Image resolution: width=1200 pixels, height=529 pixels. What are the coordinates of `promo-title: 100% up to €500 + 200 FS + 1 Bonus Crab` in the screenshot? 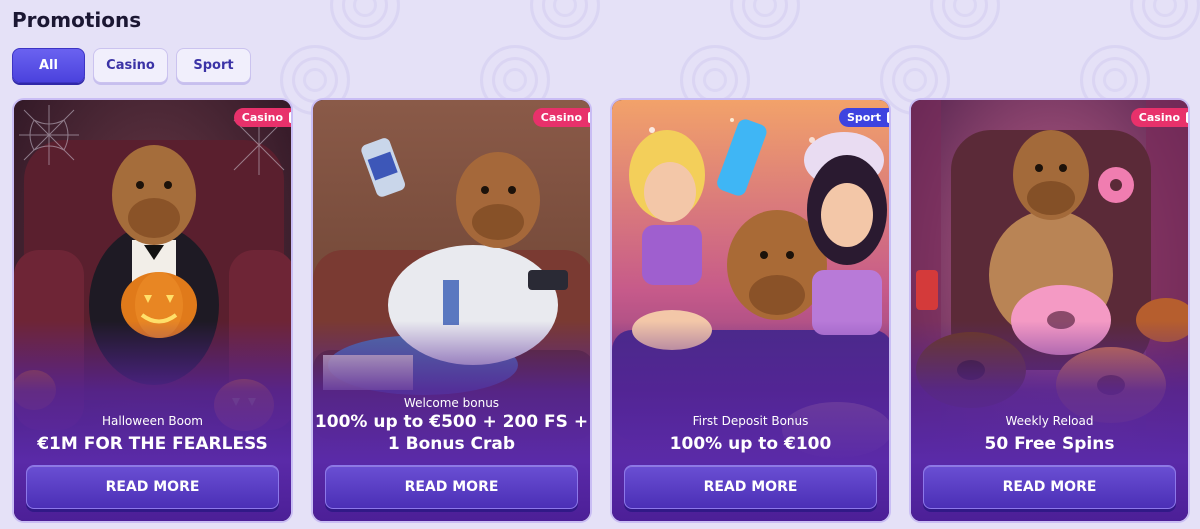 It's located at (451, 433).